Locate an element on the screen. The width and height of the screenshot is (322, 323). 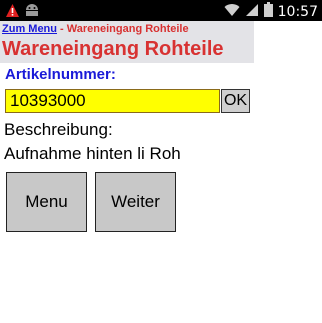
breadcrumb-current: Wareneingang Rohteile is located at coordinates (127, 29).